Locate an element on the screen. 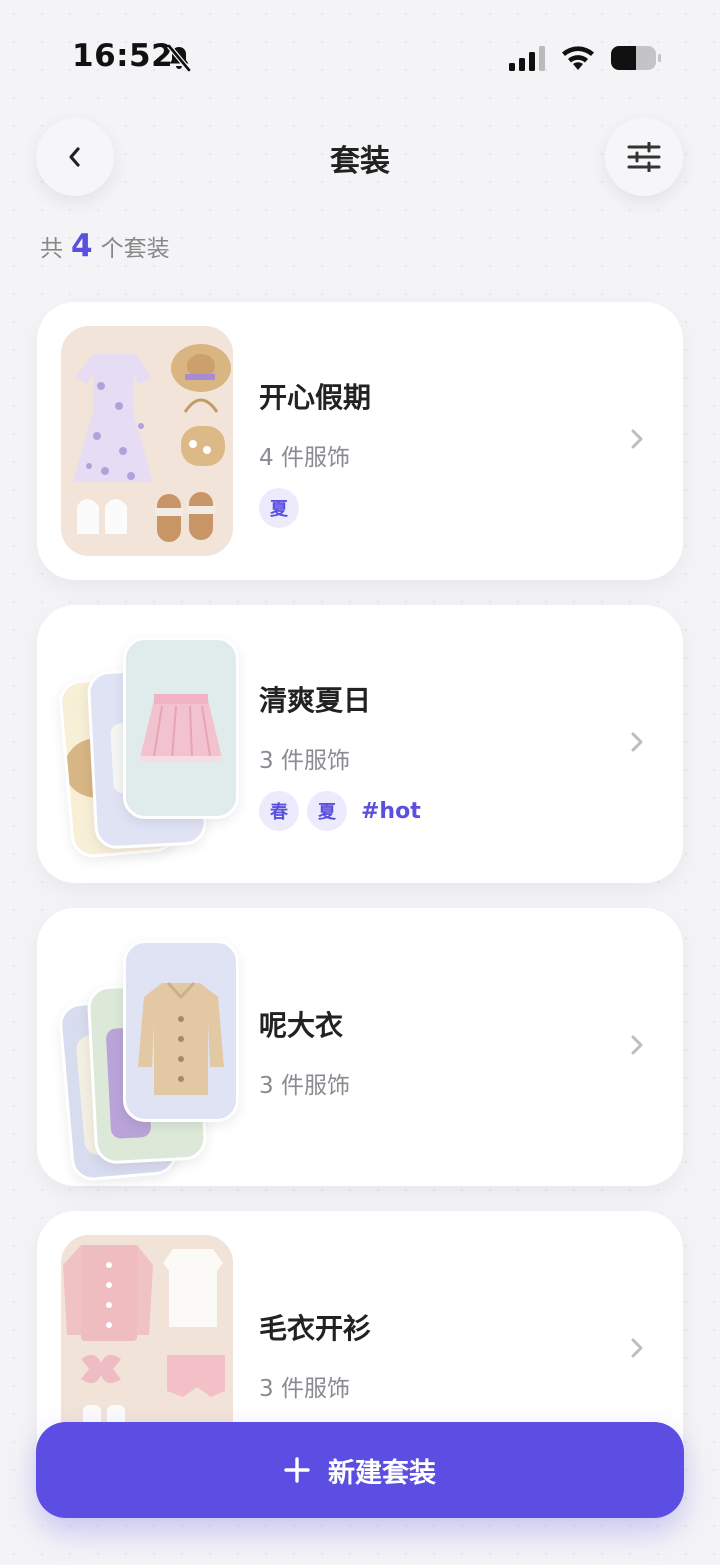 Image resolution: width=720 pixels, height=1565 pixels. outfit-tags: 夏 is located at coordinates (315, 508).